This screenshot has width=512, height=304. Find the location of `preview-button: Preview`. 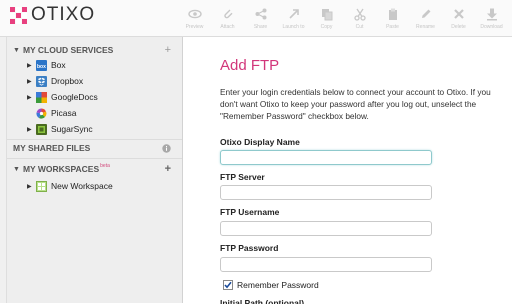

preview-button: Preview is located at coordinates (194, 18).